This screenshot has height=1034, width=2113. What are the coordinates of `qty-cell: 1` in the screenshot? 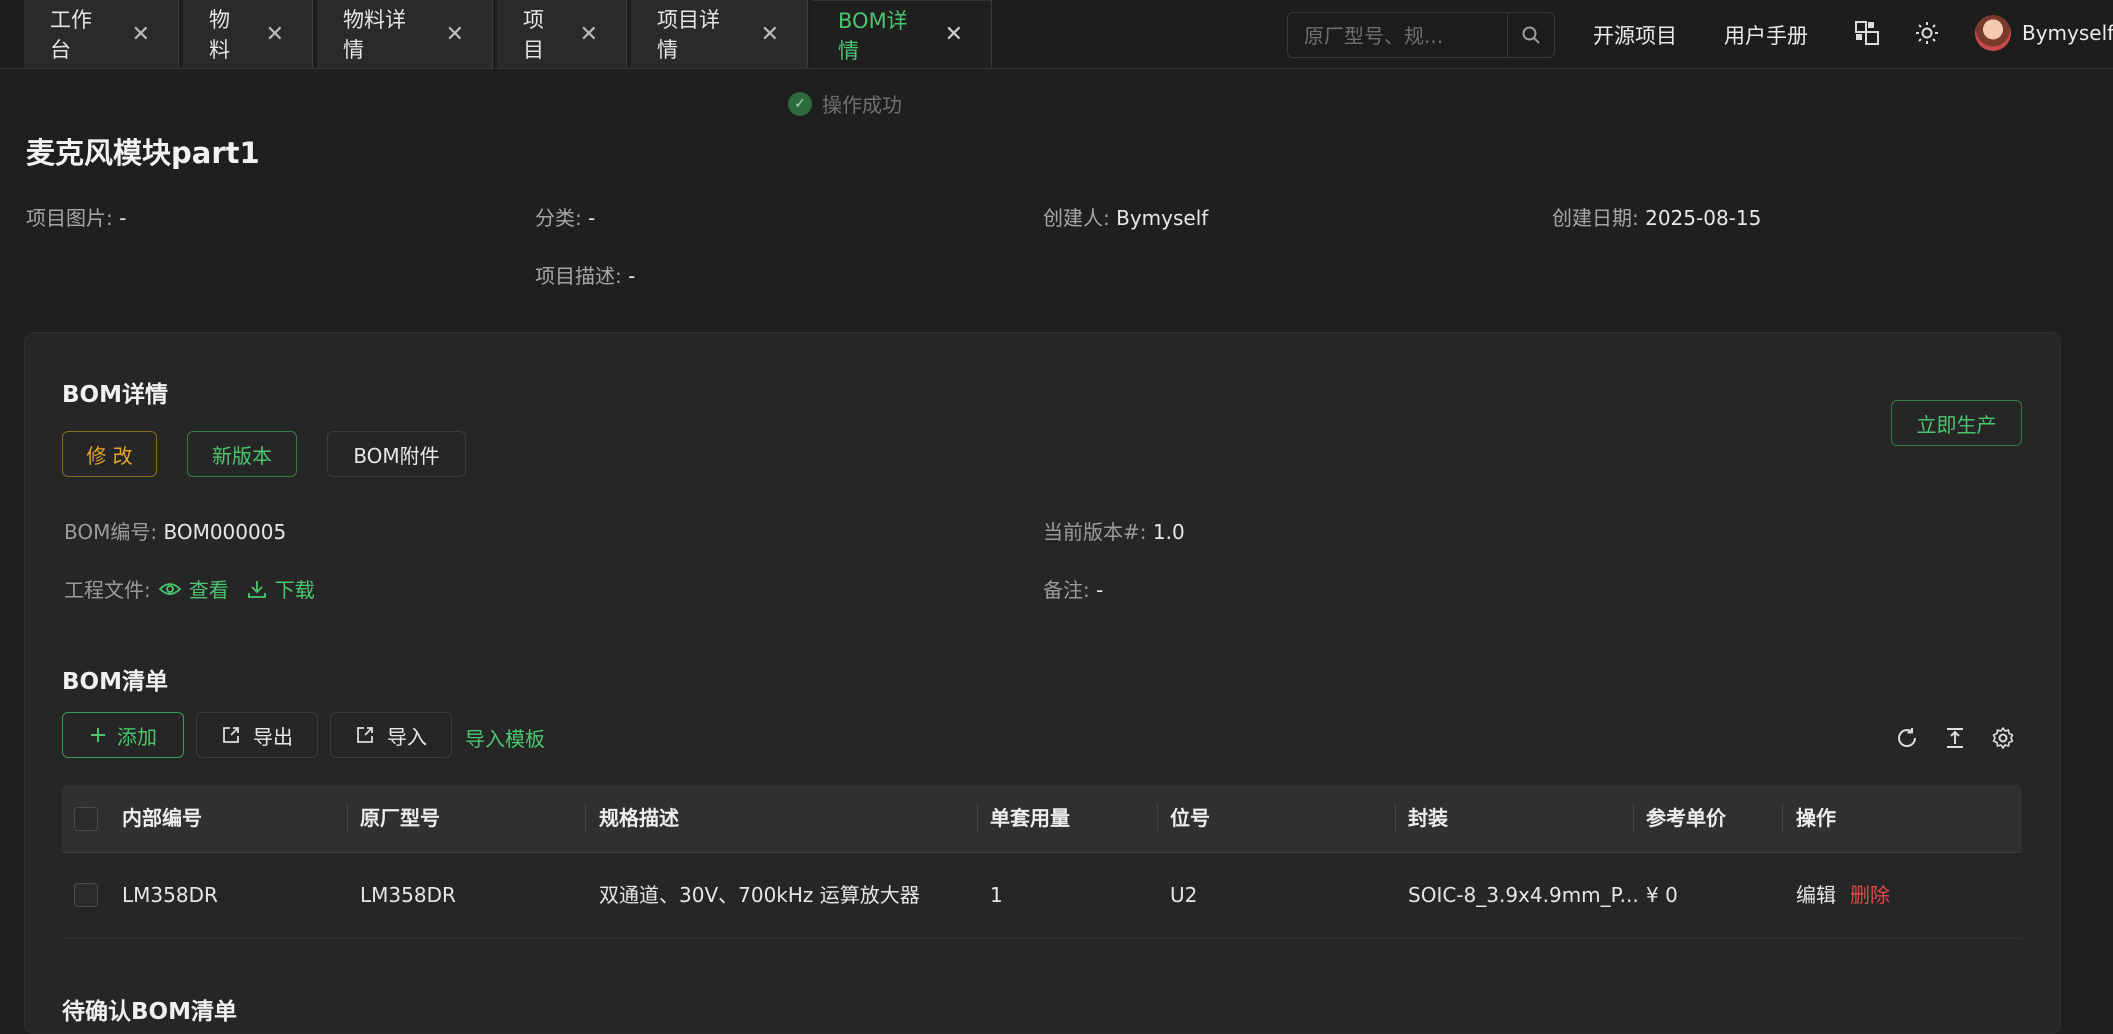 It's located at (996, 895).